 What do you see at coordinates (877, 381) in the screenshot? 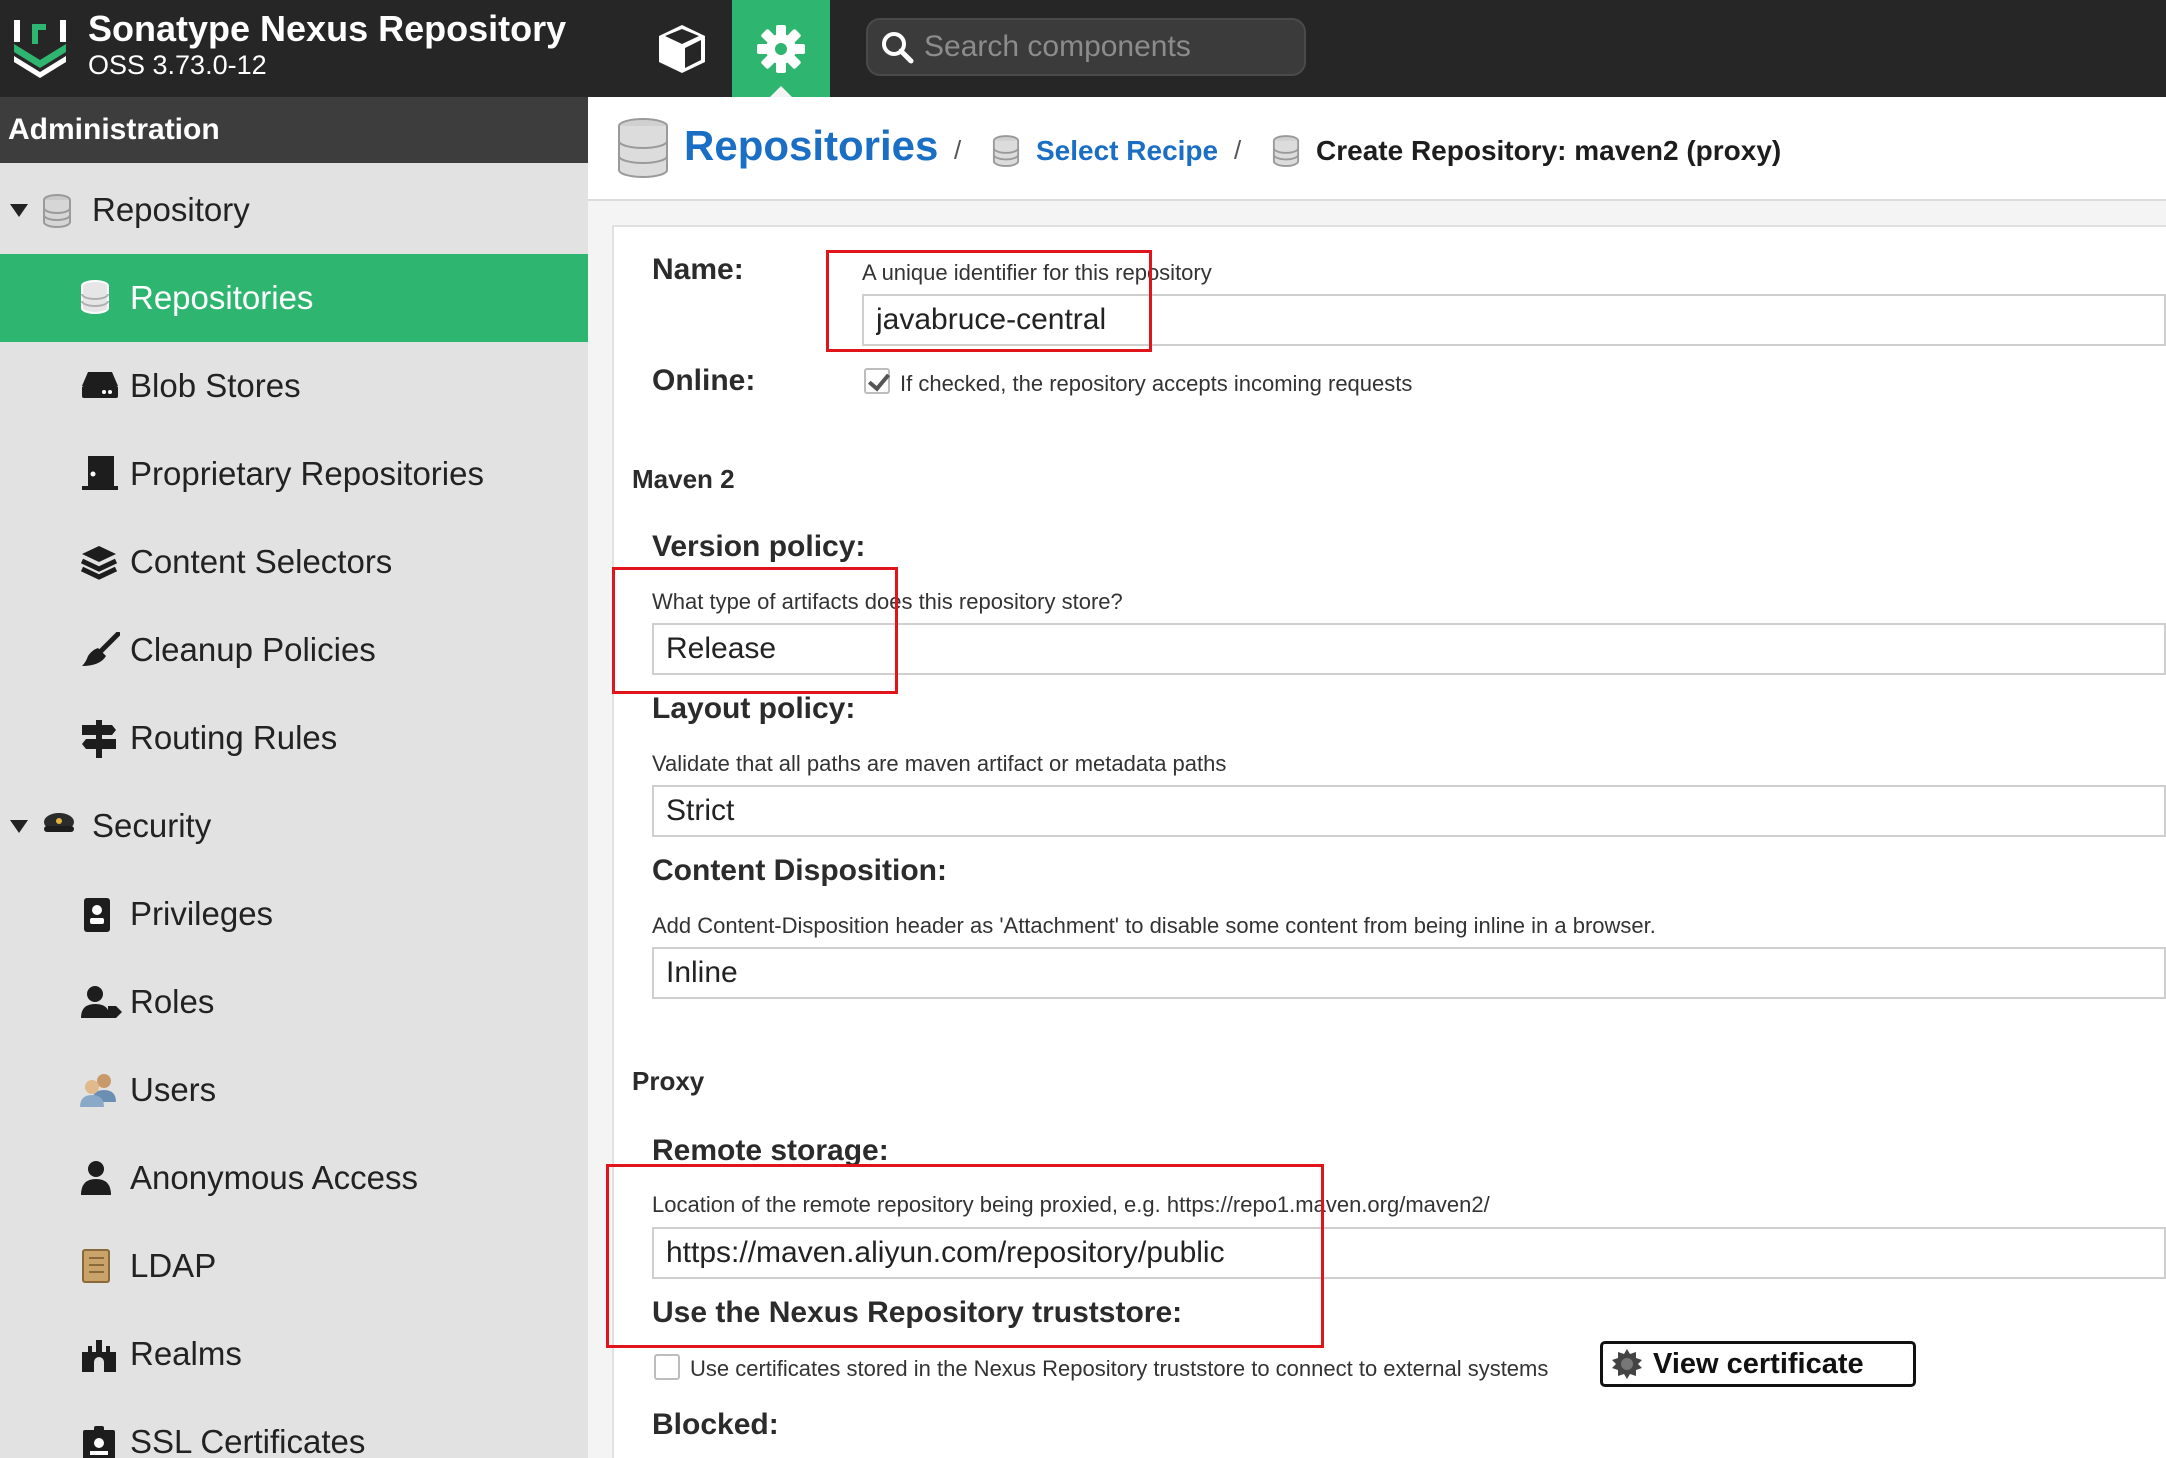
I see `online-checkbox` at bounding box center [877, 381].